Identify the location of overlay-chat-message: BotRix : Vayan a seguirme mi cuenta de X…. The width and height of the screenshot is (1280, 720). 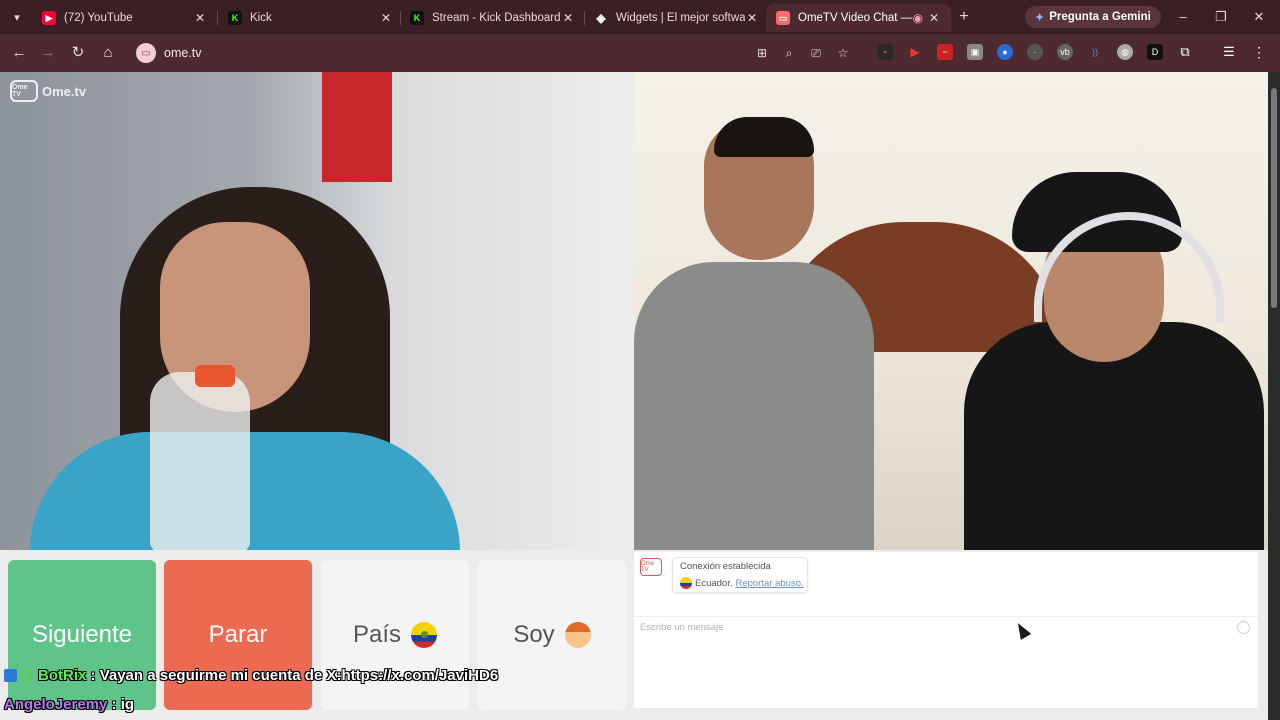
(251, 675).